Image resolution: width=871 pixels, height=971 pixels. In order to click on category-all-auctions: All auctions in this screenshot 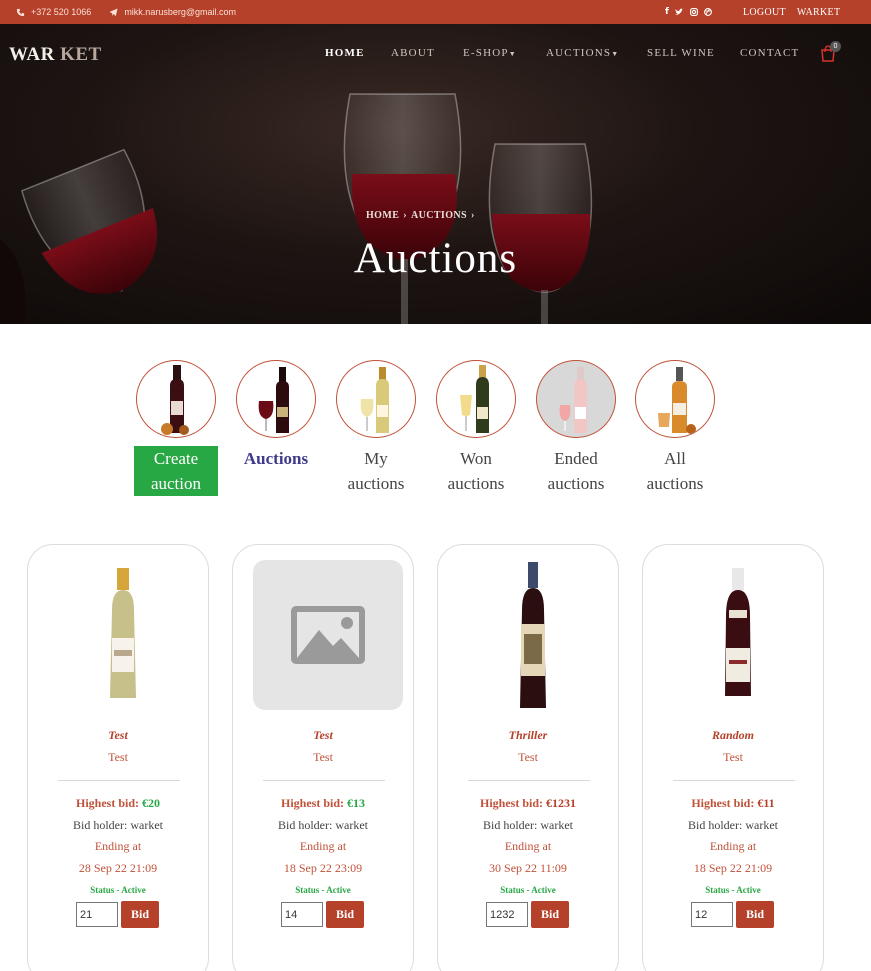, I will do `click(675, 428)`.